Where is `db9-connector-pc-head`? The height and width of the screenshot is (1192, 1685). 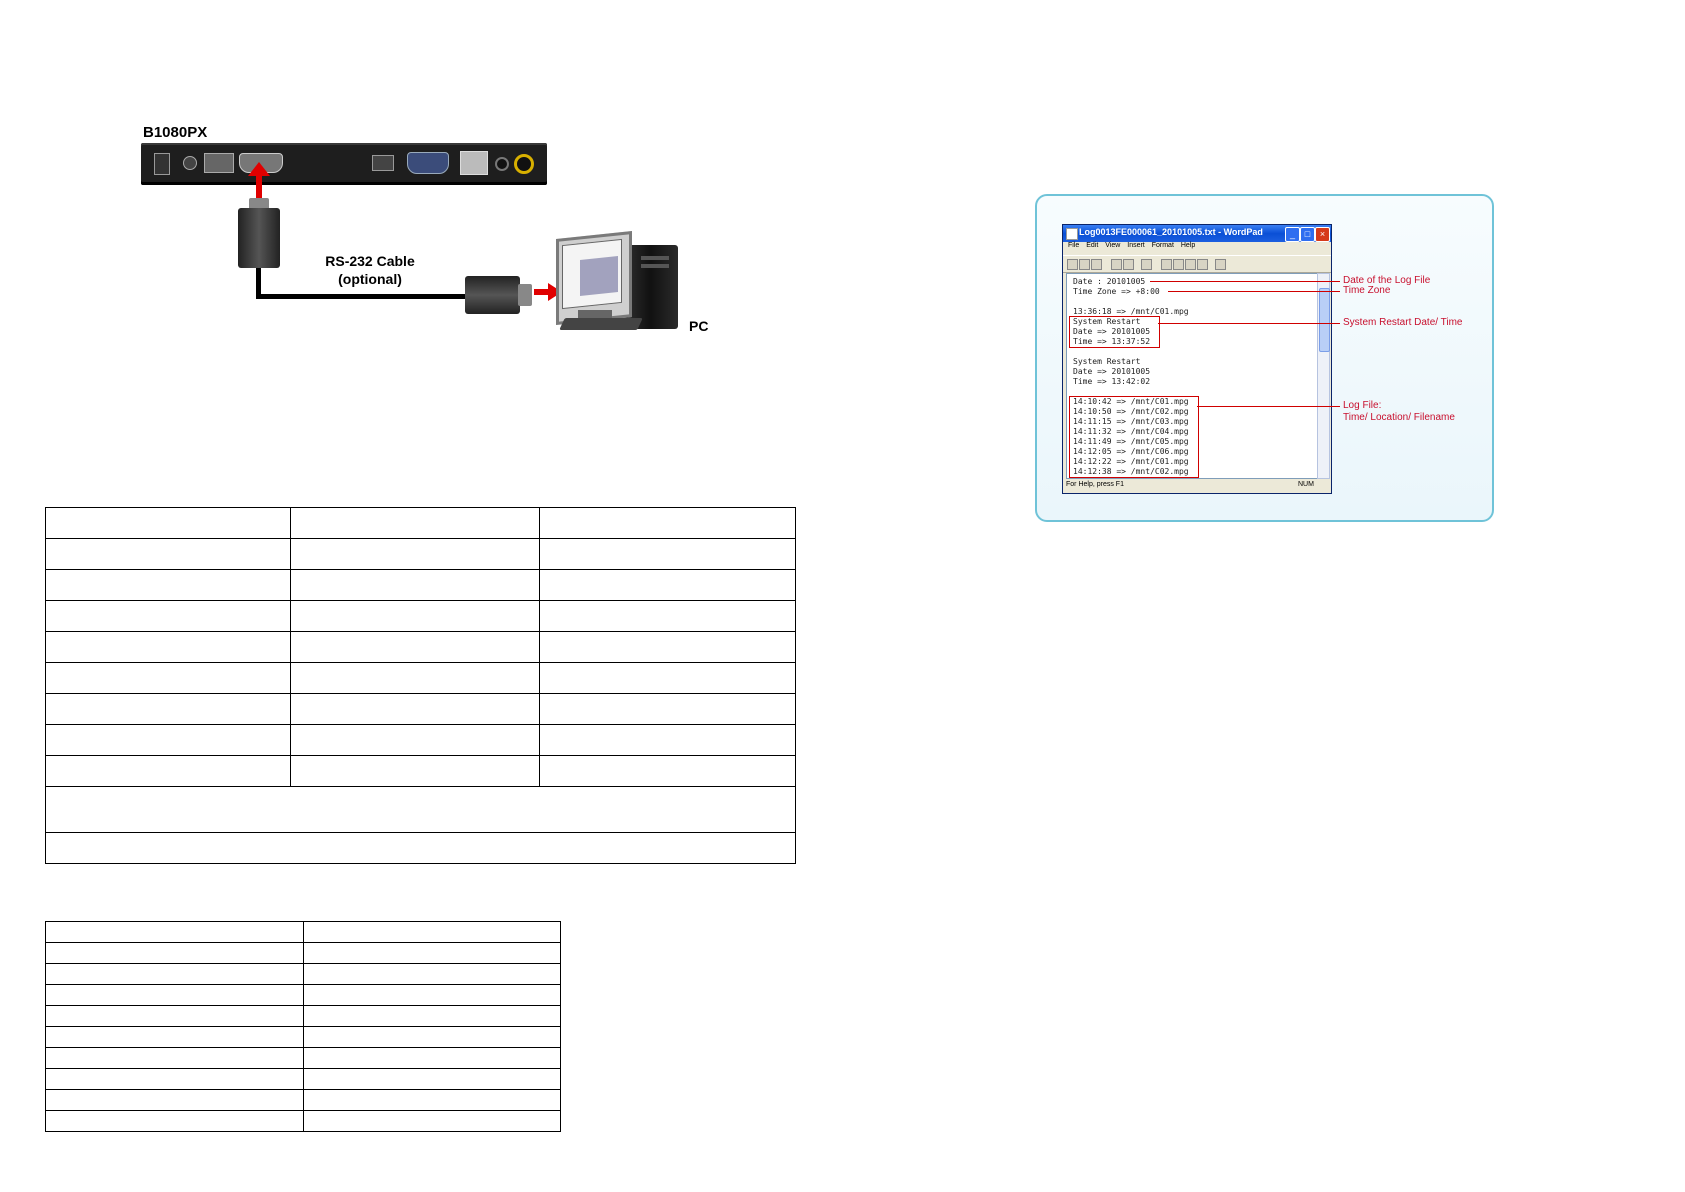
db9-connector-pc-head is located at coordinates (525, 295).